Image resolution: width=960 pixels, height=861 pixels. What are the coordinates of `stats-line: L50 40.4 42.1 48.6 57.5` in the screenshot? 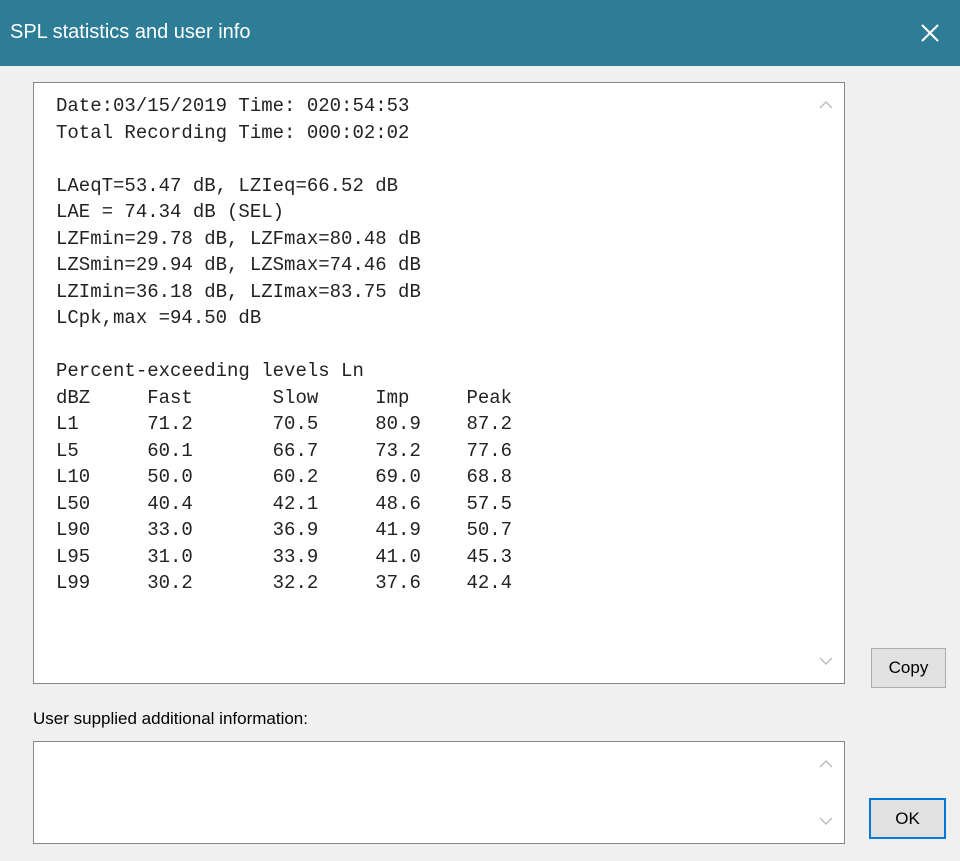 It's located at (284, 503).